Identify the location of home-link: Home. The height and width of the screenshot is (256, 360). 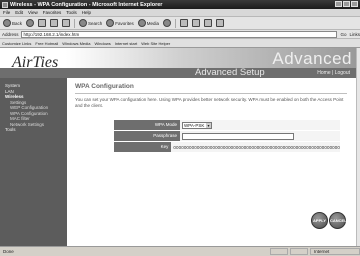
(323, 73).